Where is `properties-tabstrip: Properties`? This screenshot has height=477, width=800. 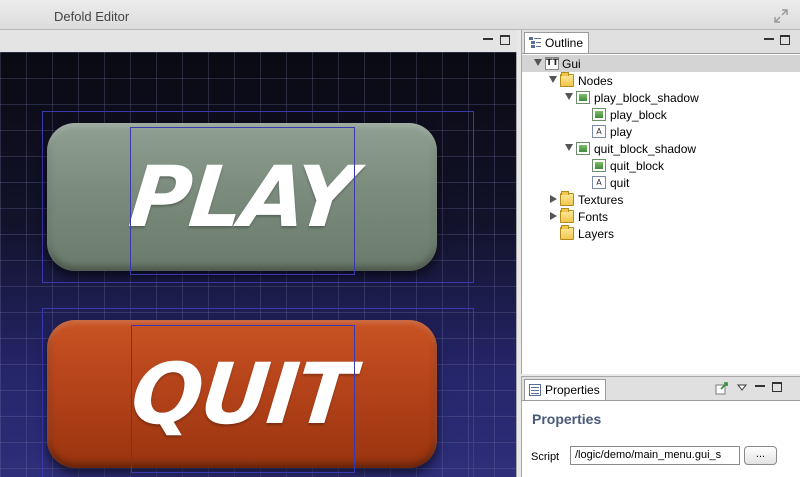 properties-tabstrip: Properties is located at coordinates (661, 389).